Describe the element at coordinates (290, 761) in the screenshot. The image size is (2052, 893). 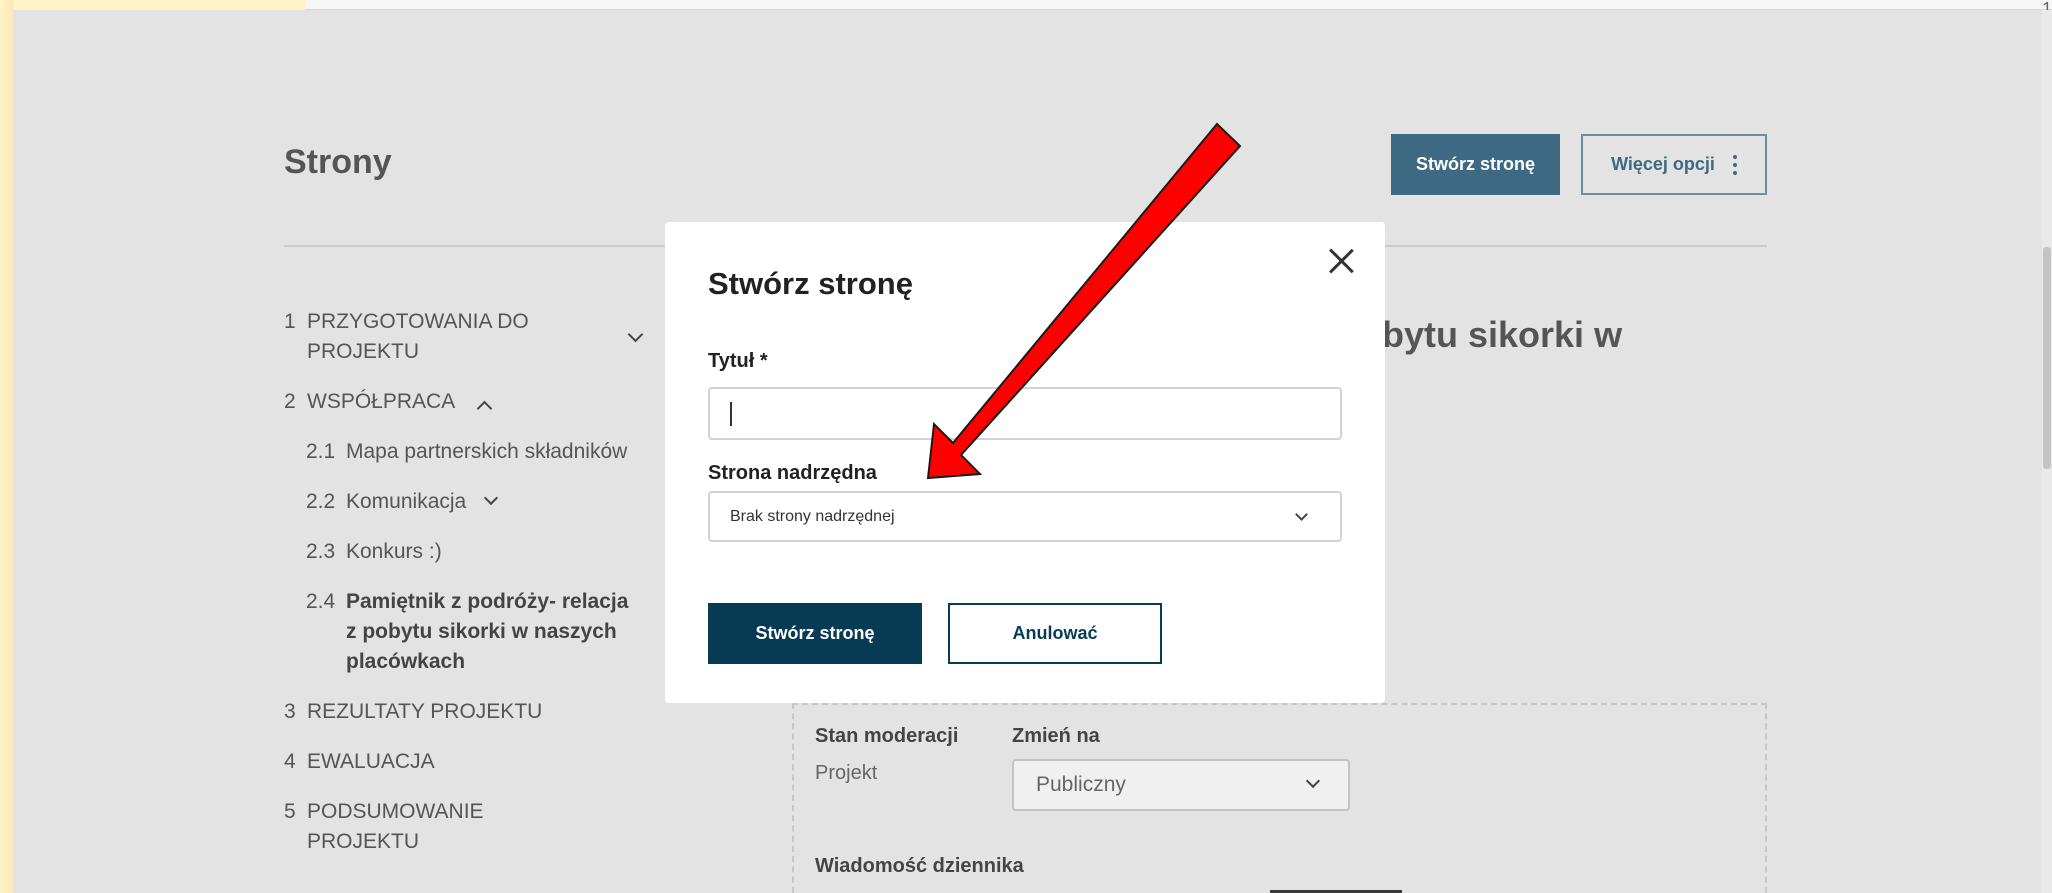
I see `nav-item-number: 4` at that location.